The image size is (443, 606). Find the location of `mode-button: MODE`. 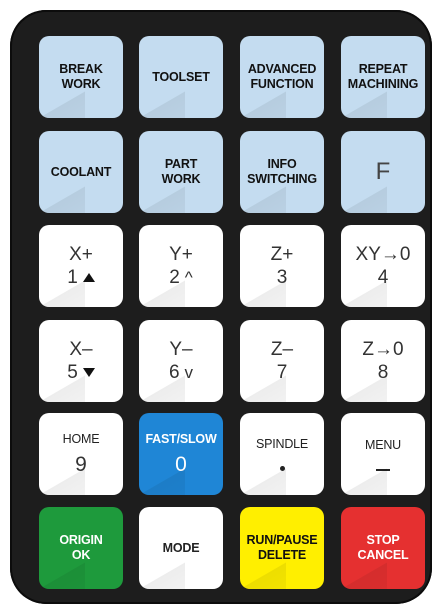

mode-button: MODE is located at coordinates (181, 548).